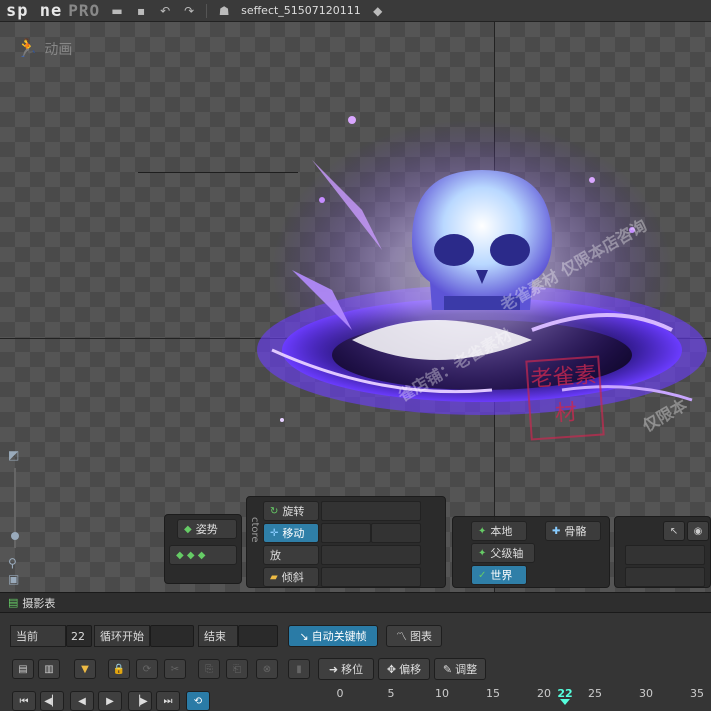  What do you see at coordinates (371, 555) in the screenshot?
I see `scale-value-field` at bounding box center [371, 555].